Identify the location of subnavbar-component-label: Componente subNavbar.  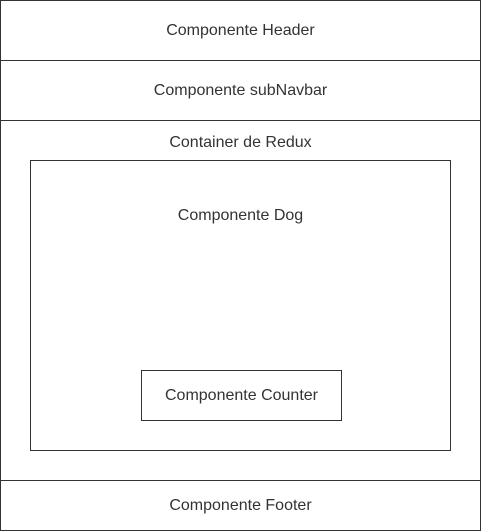
(240, 90).